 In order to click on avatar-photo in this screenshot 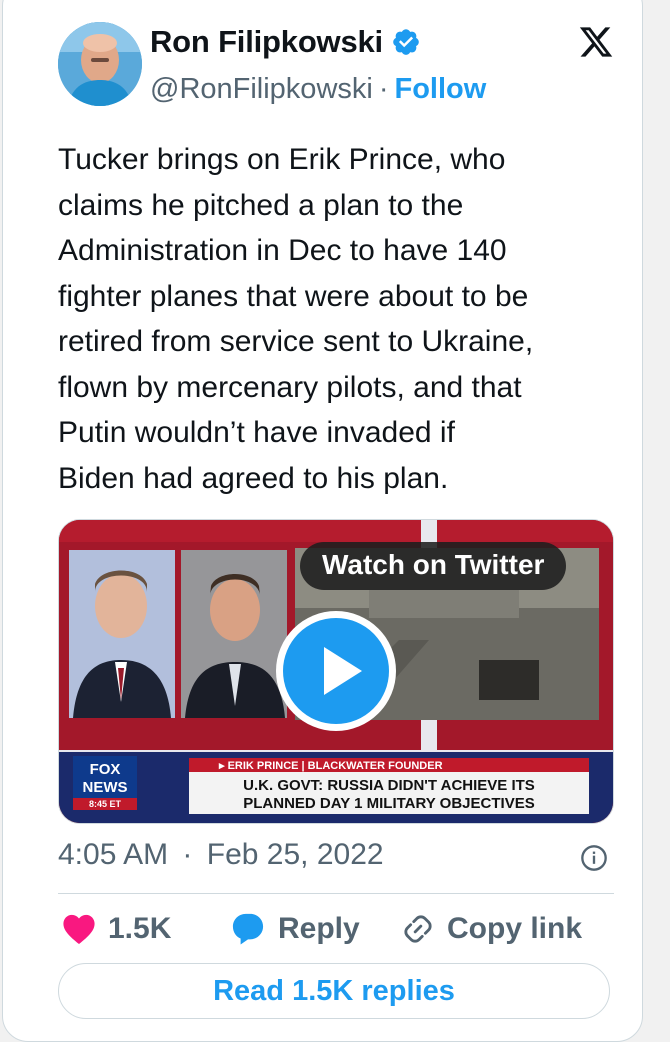, I will do `click(100, 64)`.